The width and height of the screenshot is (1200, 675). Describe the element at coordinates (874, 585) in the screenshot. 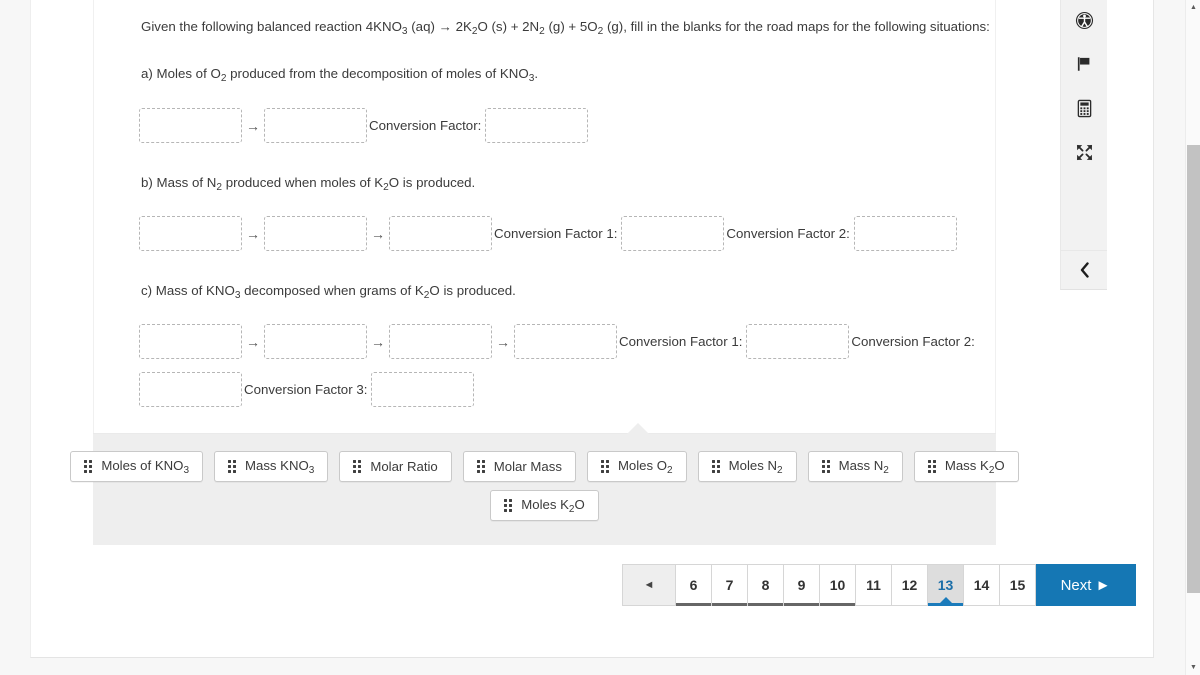

I see `pagination-page-11: 11` at that location.